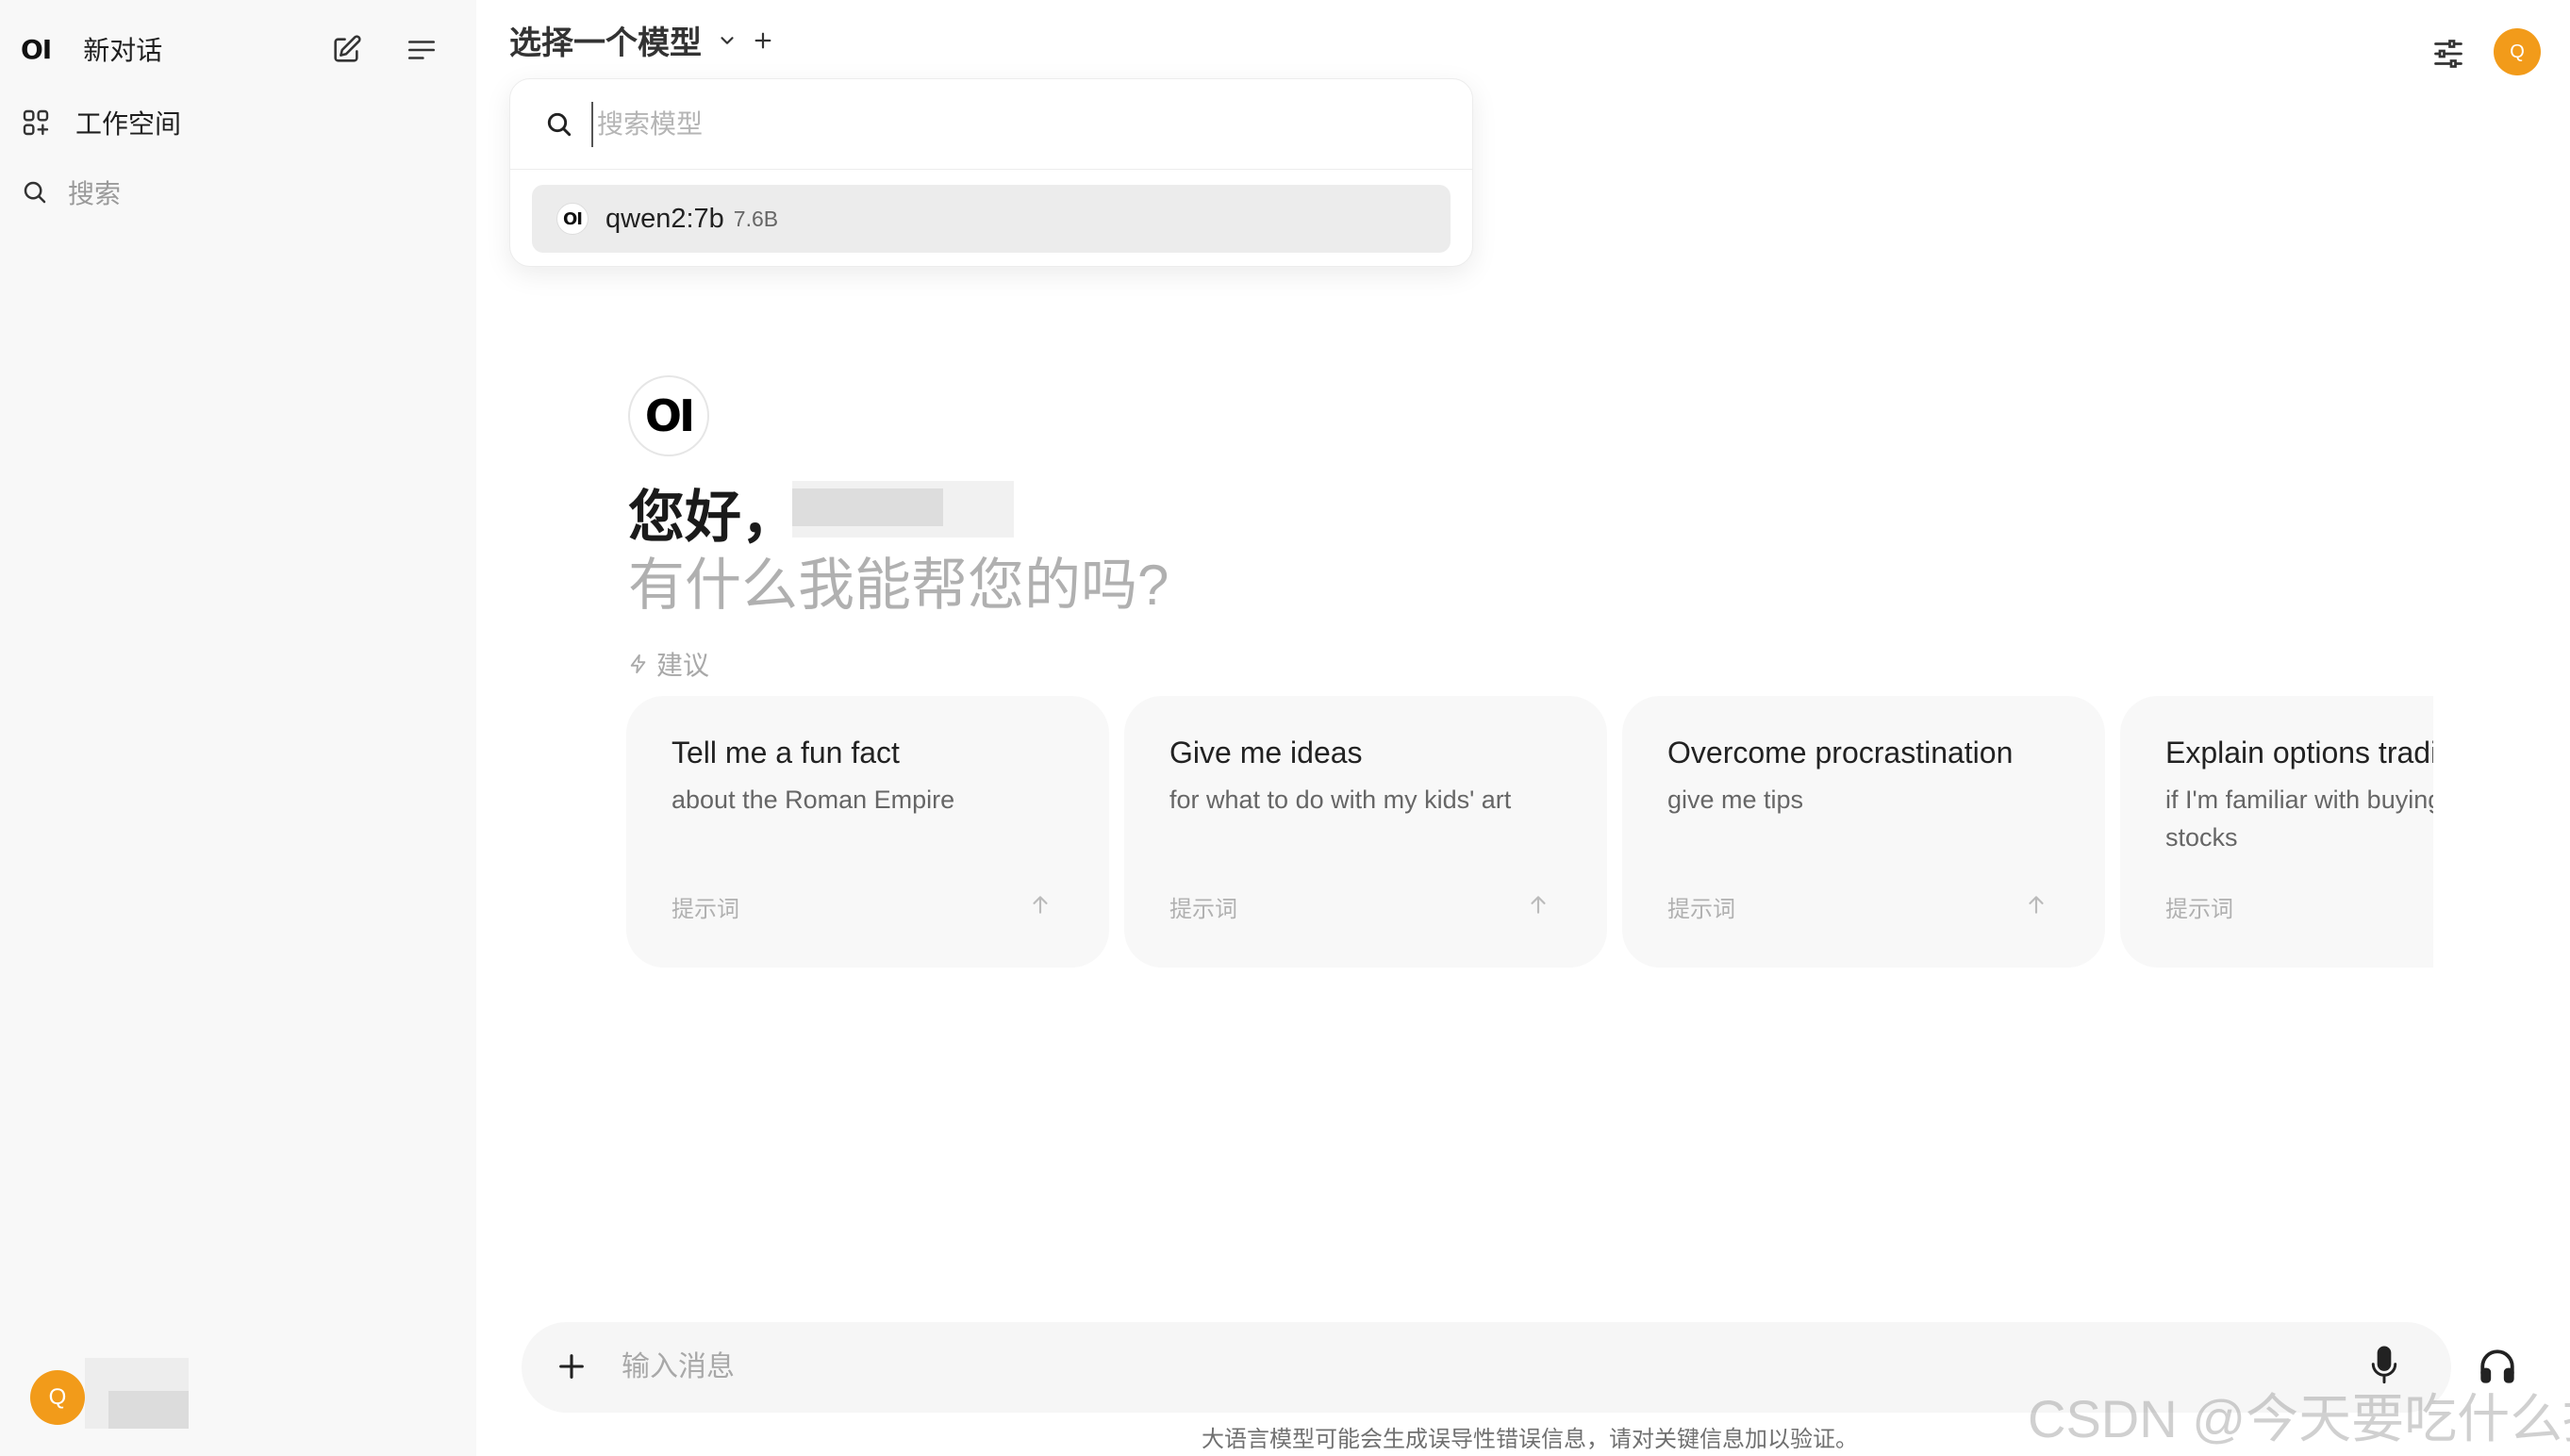  I want to click on model-size: 7.6B, so click(756, 219).